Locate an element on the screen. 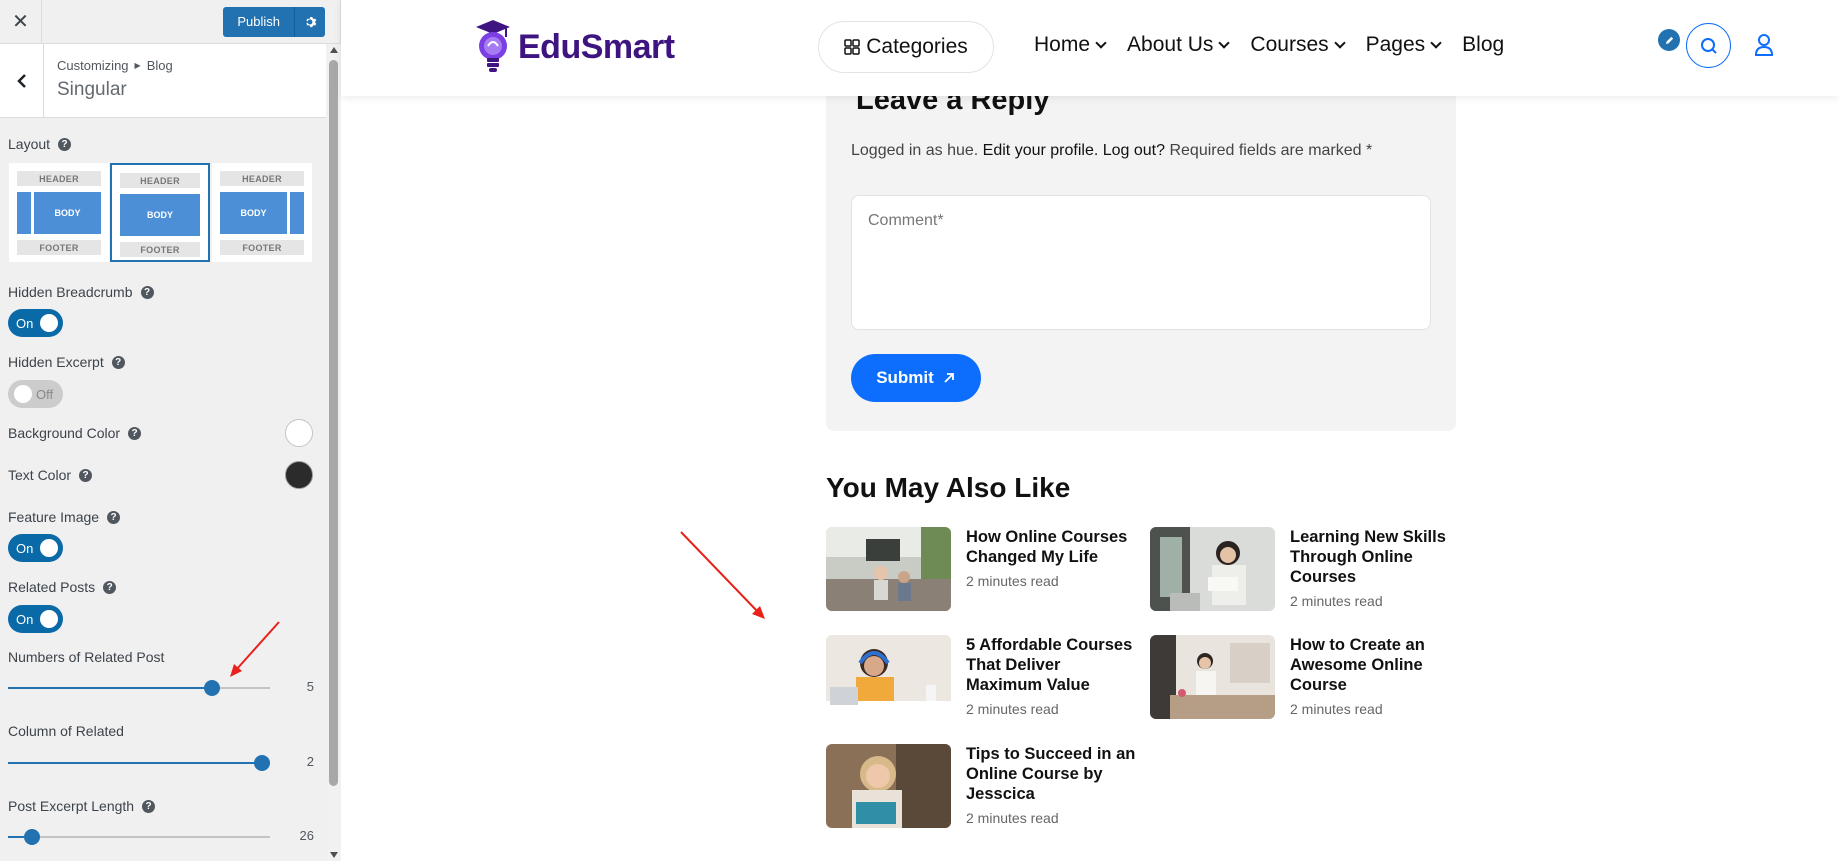 The width and height of the screenshot is (1839, 861). hidden-excerpt-toggle: Off is located at coordinates (35, 394).